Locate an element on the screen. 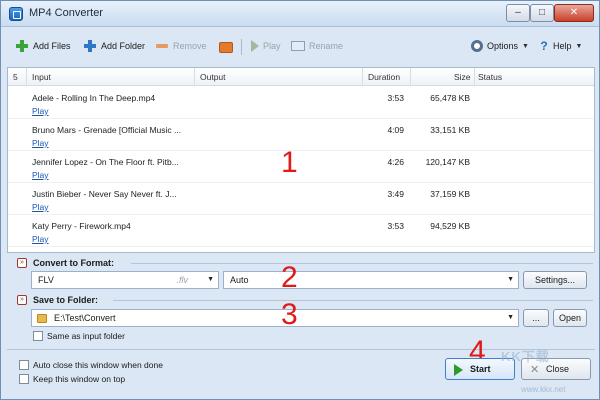  file-size: 120,147 KB is located at coordinates (447, 162).